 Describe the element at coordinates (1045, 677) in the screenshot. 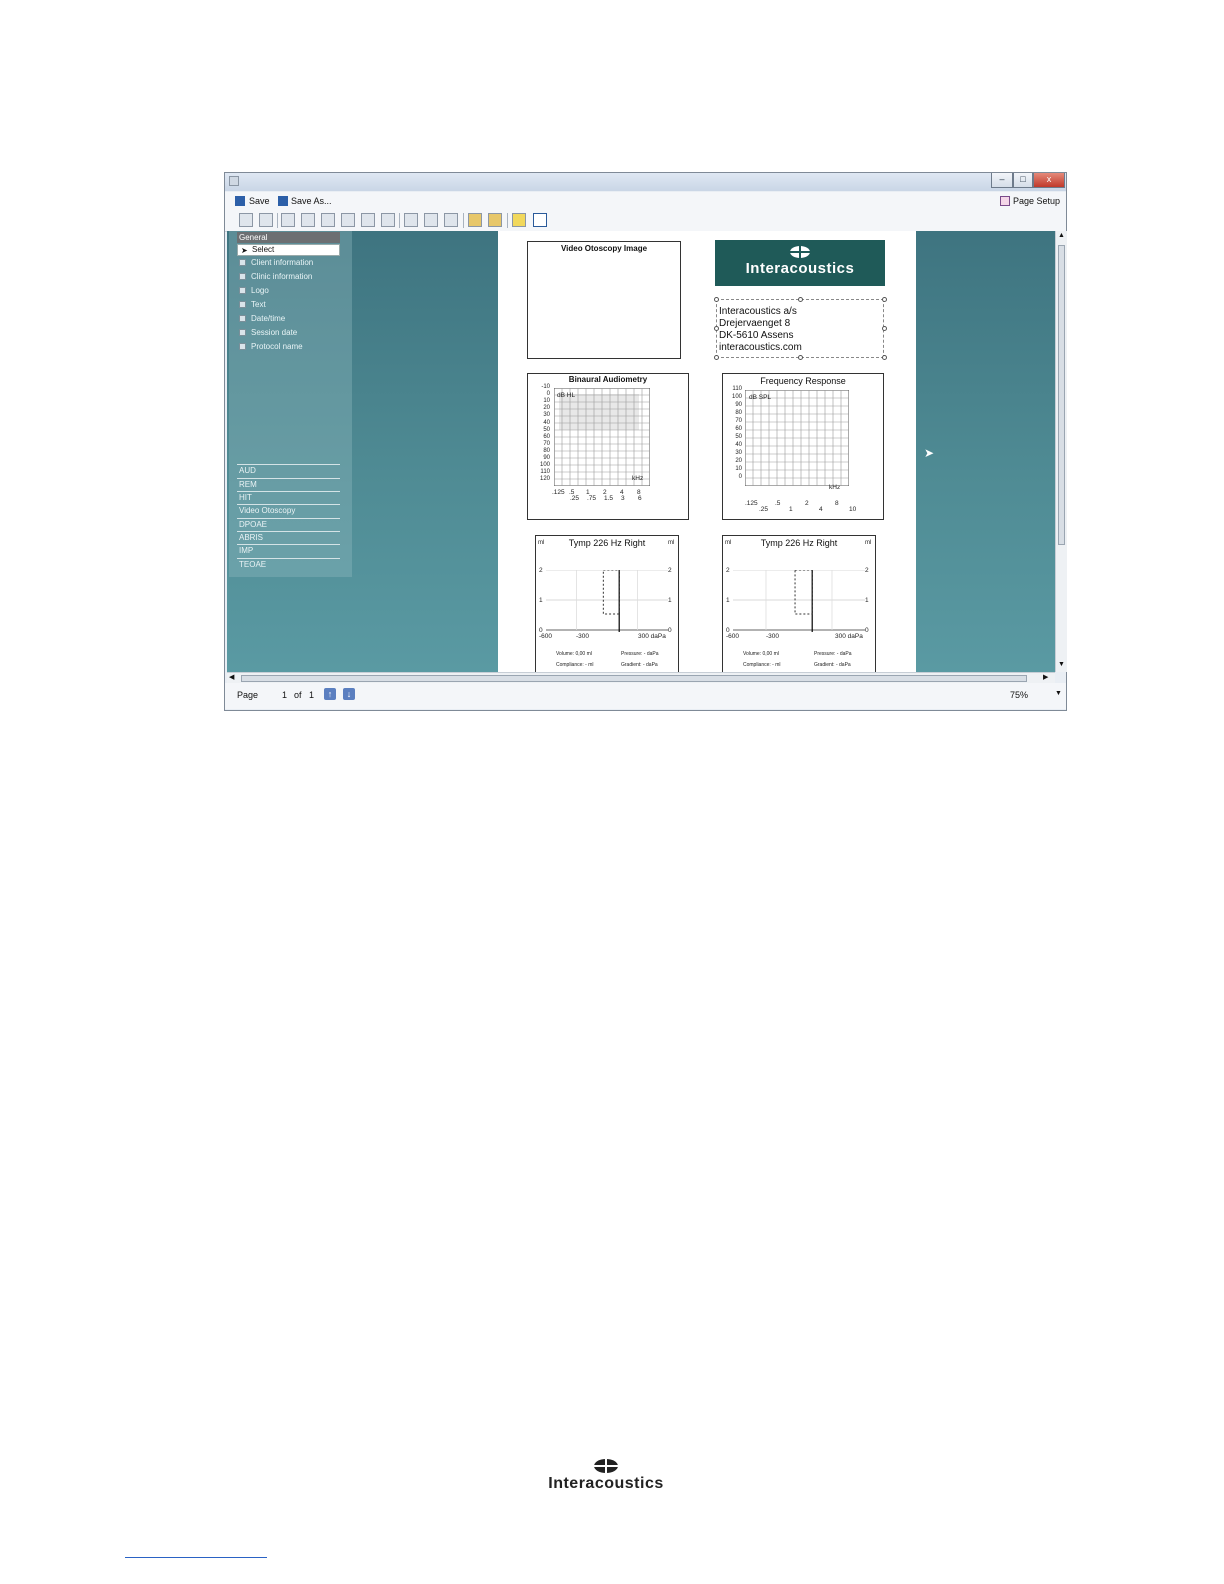

I see `scroll-right-icon: ▶` at that location.